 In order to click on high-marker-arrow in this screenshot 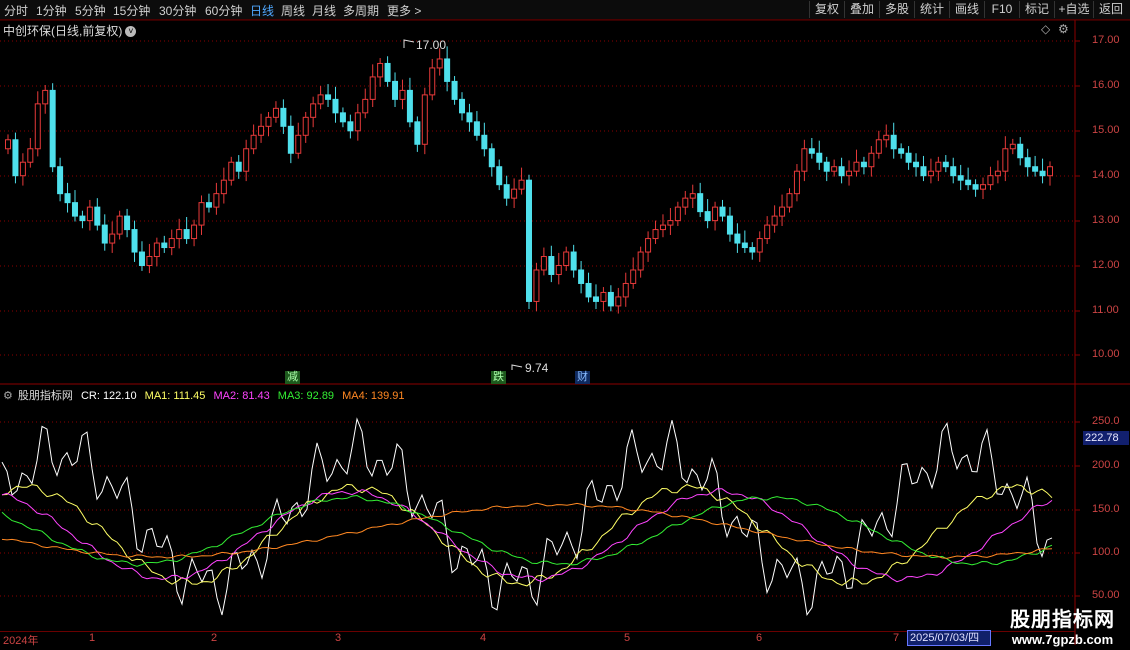, I will do `click(409, 43)`.